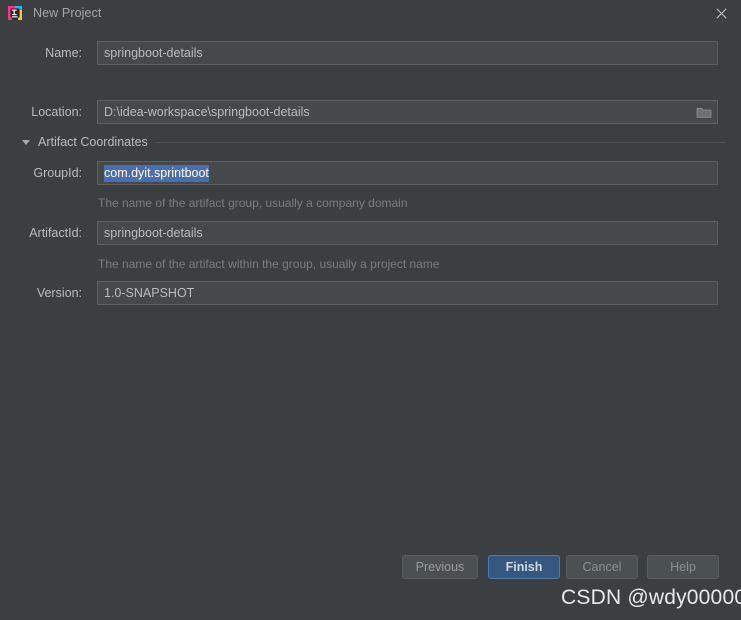 The width and height of the screenshot is (741, 620). I want to click on artifactid-row: ArtifactId: springboot-details, so click(370, 233).